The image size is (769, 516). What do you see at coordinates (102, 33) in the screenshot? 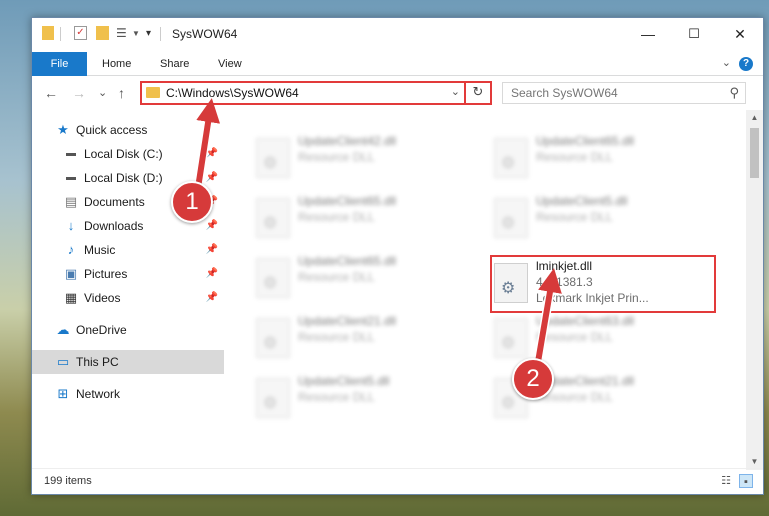
I see `new-folder-icon` at bounding box center [102, 33].